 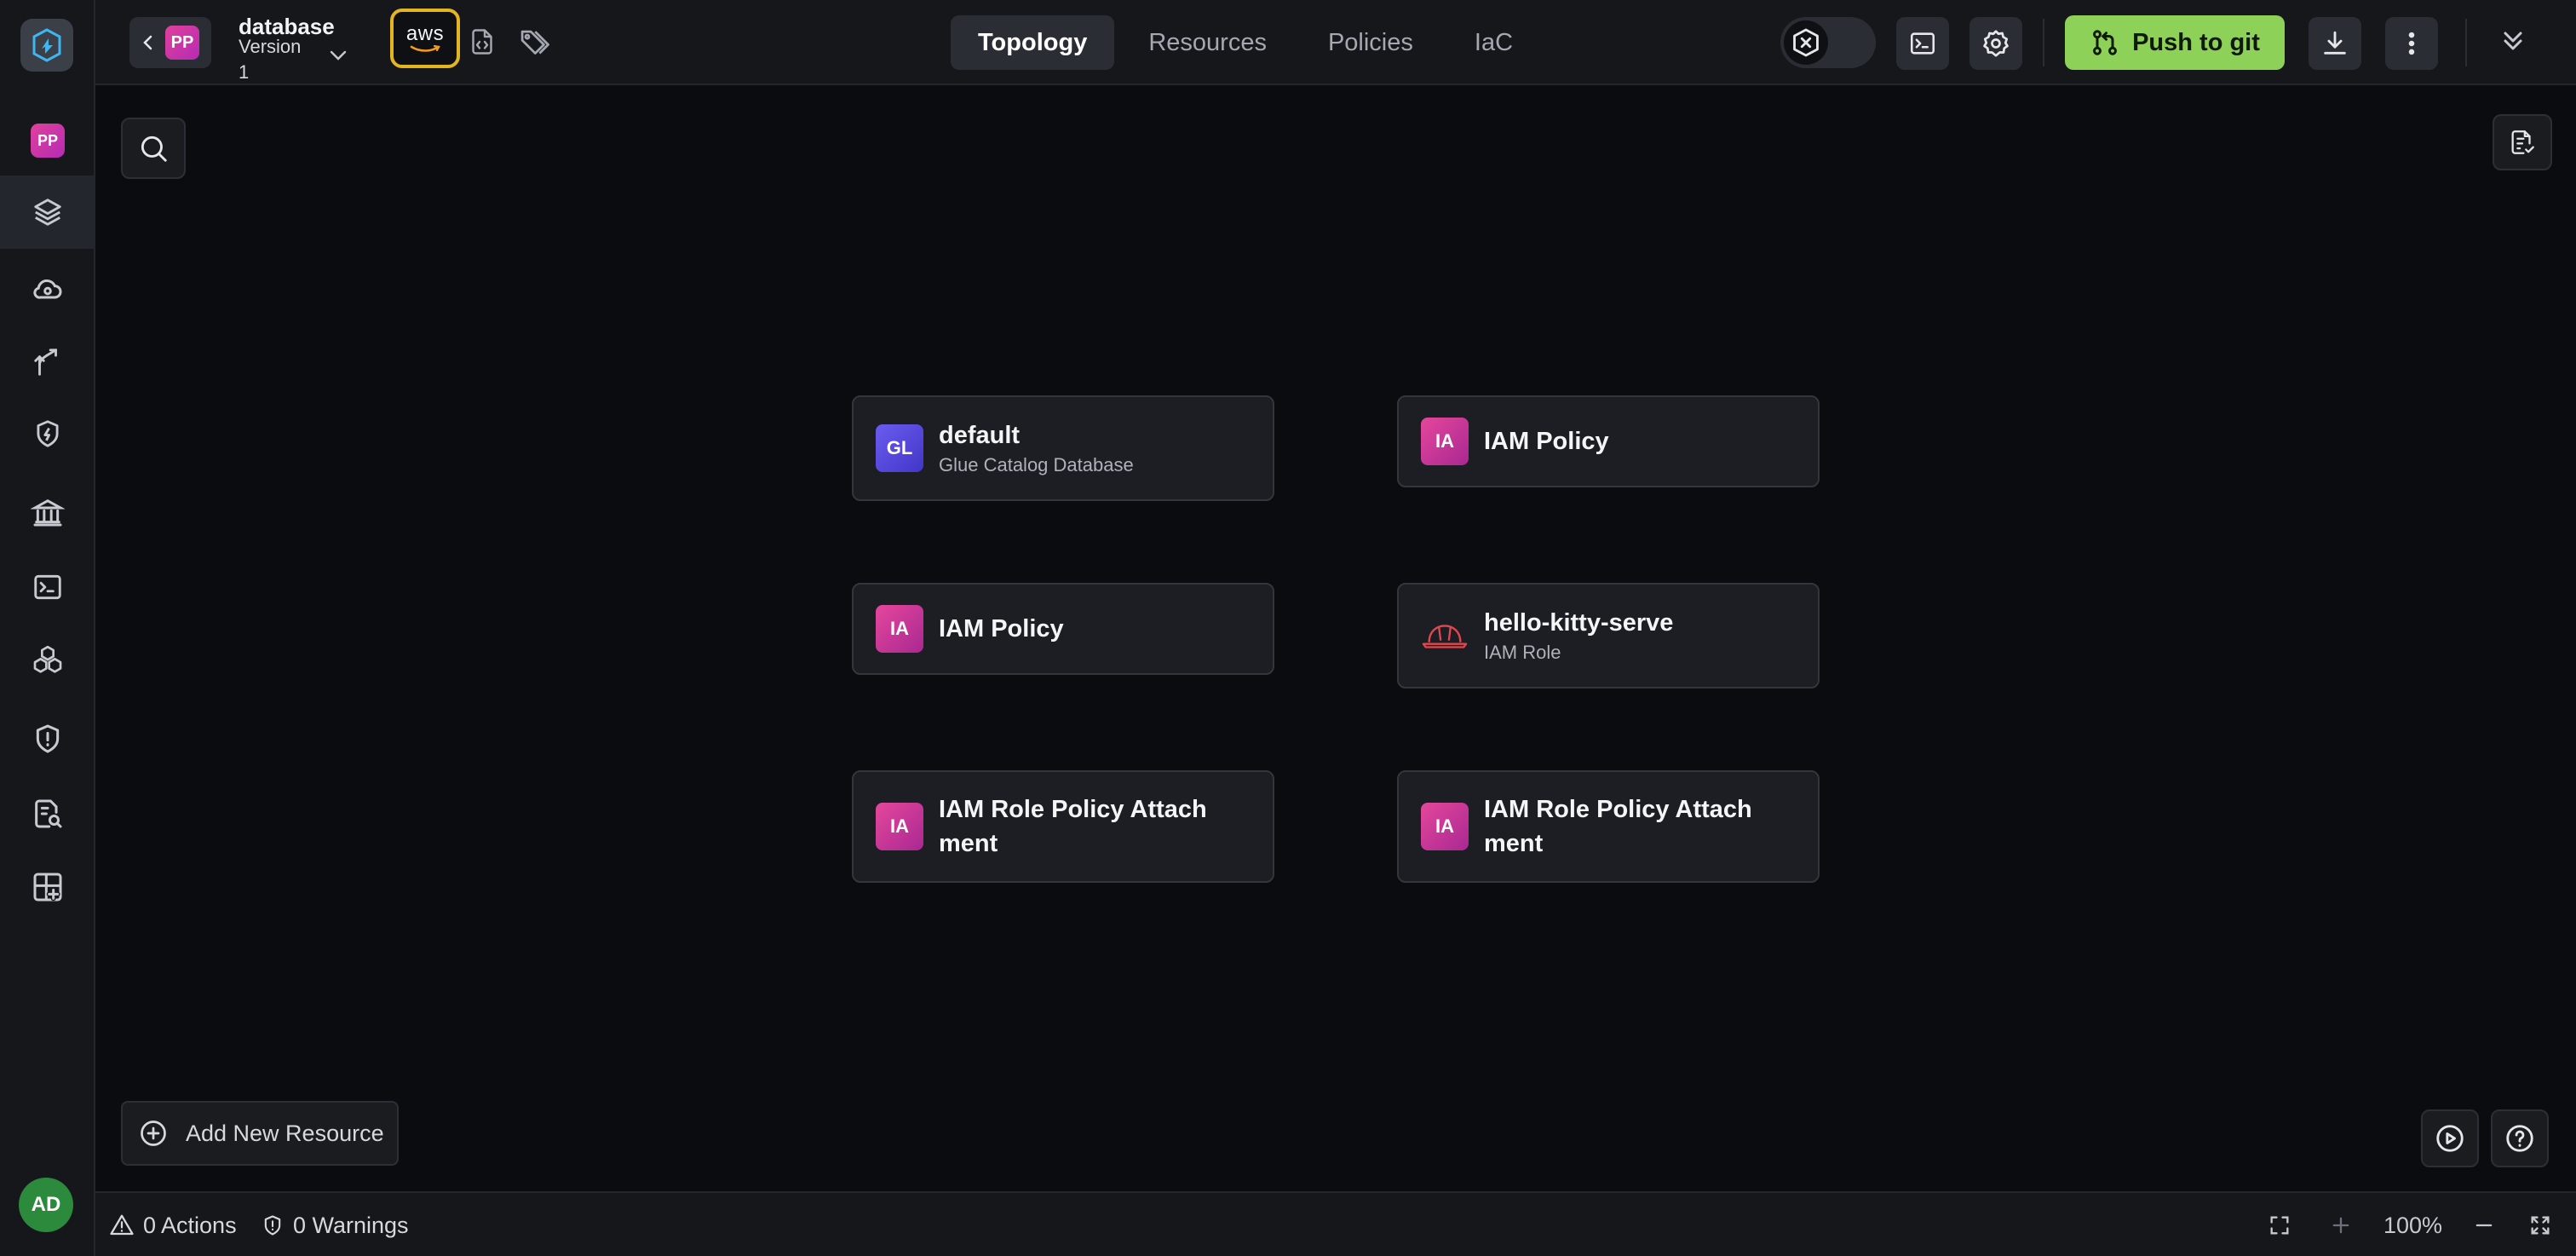 What do you see at coordinates (182, 43) in the screenshot?
I see `project-badge: PP` at bounding box center [182, 43].